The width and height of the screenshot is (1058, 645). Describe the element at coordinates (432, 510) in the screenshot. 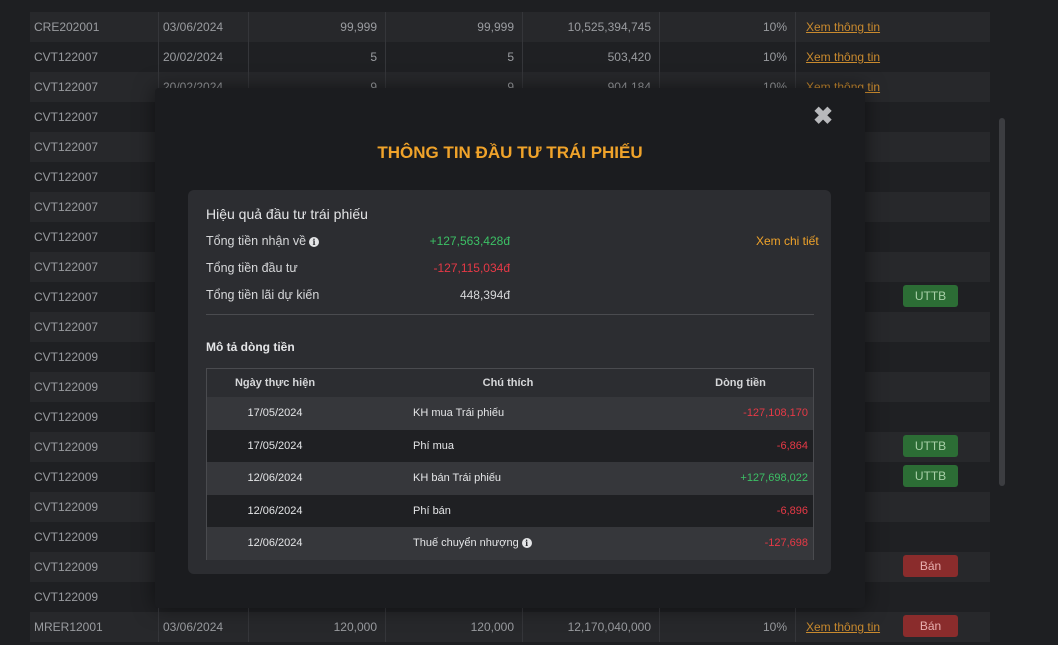

I see `cashflow-note-text: Phí bán` at that location.